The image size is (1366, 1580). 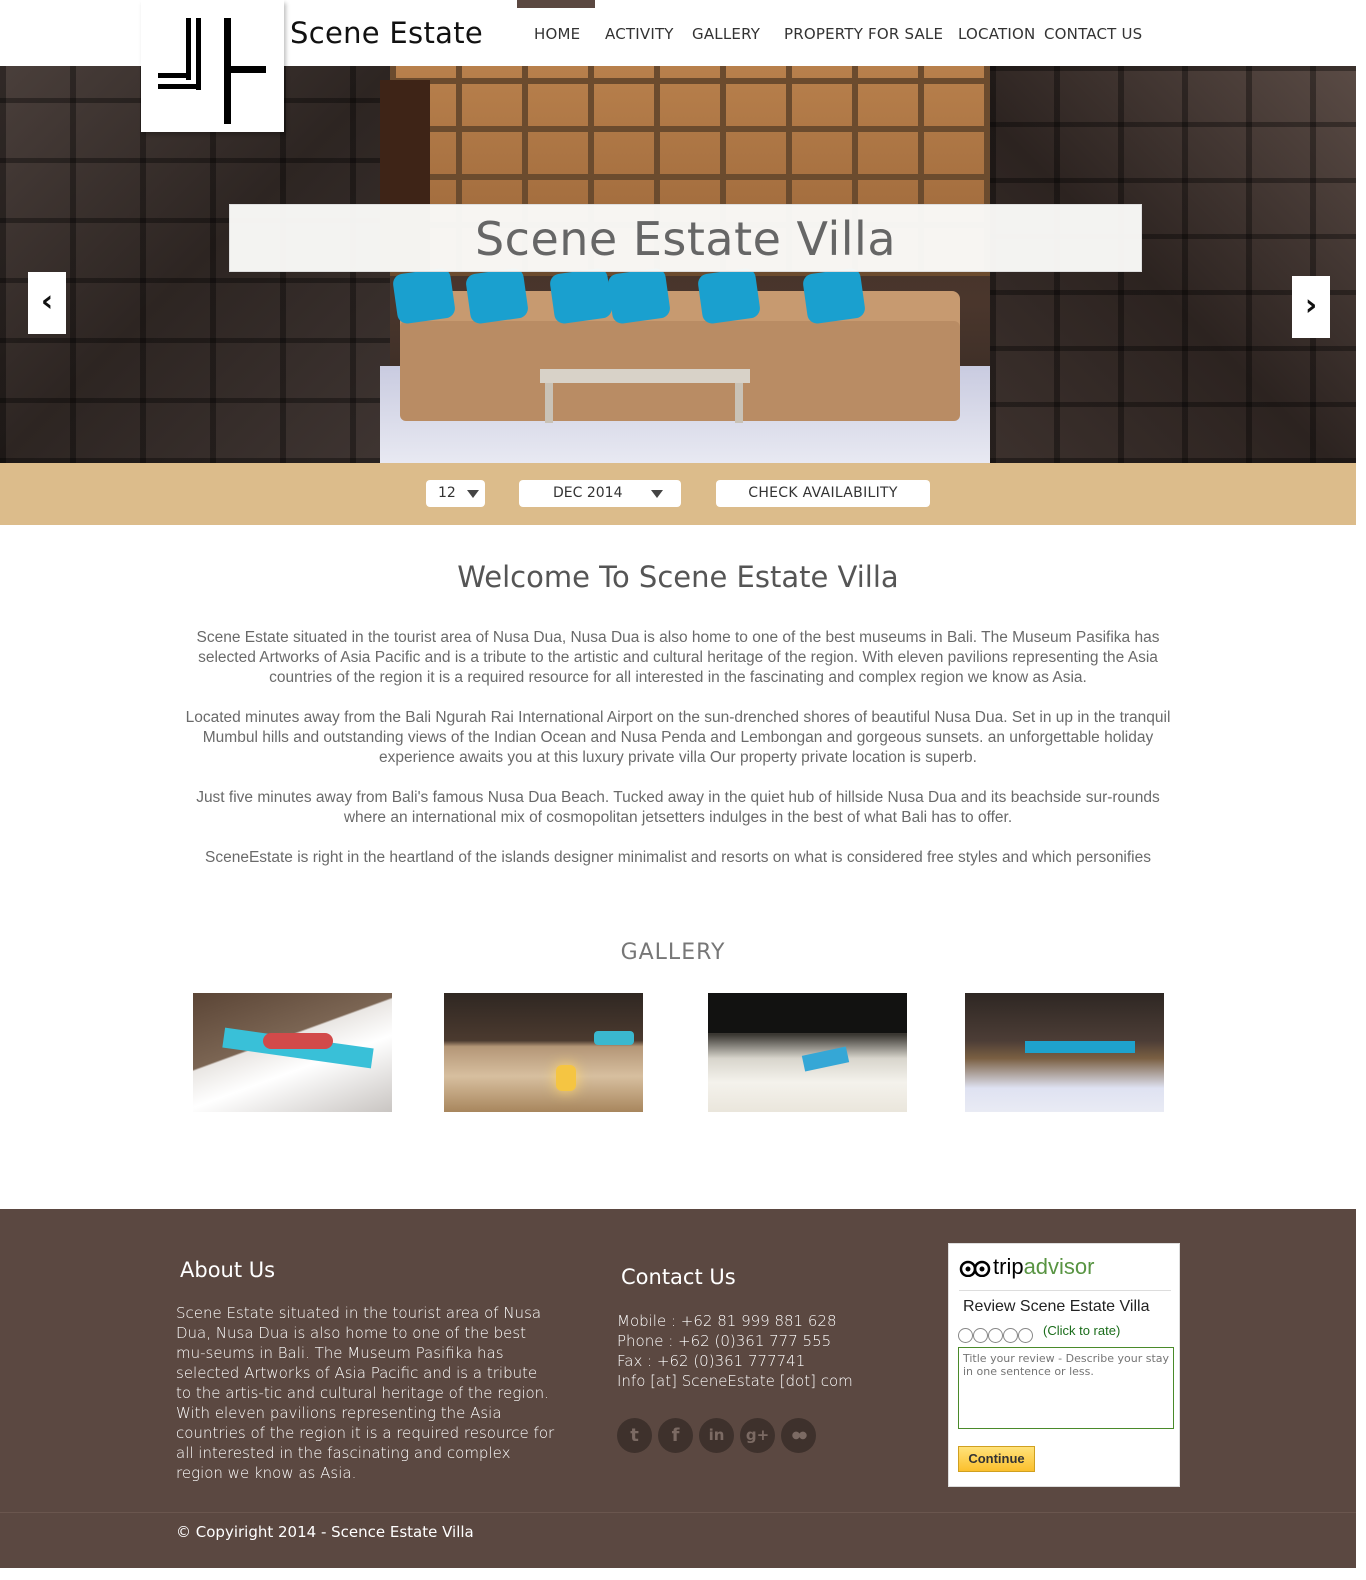 What do you see at coordinates (673, 952) in the screenshot?
I see `gallery-title: GALLERY` at bounding box center [673, 952].